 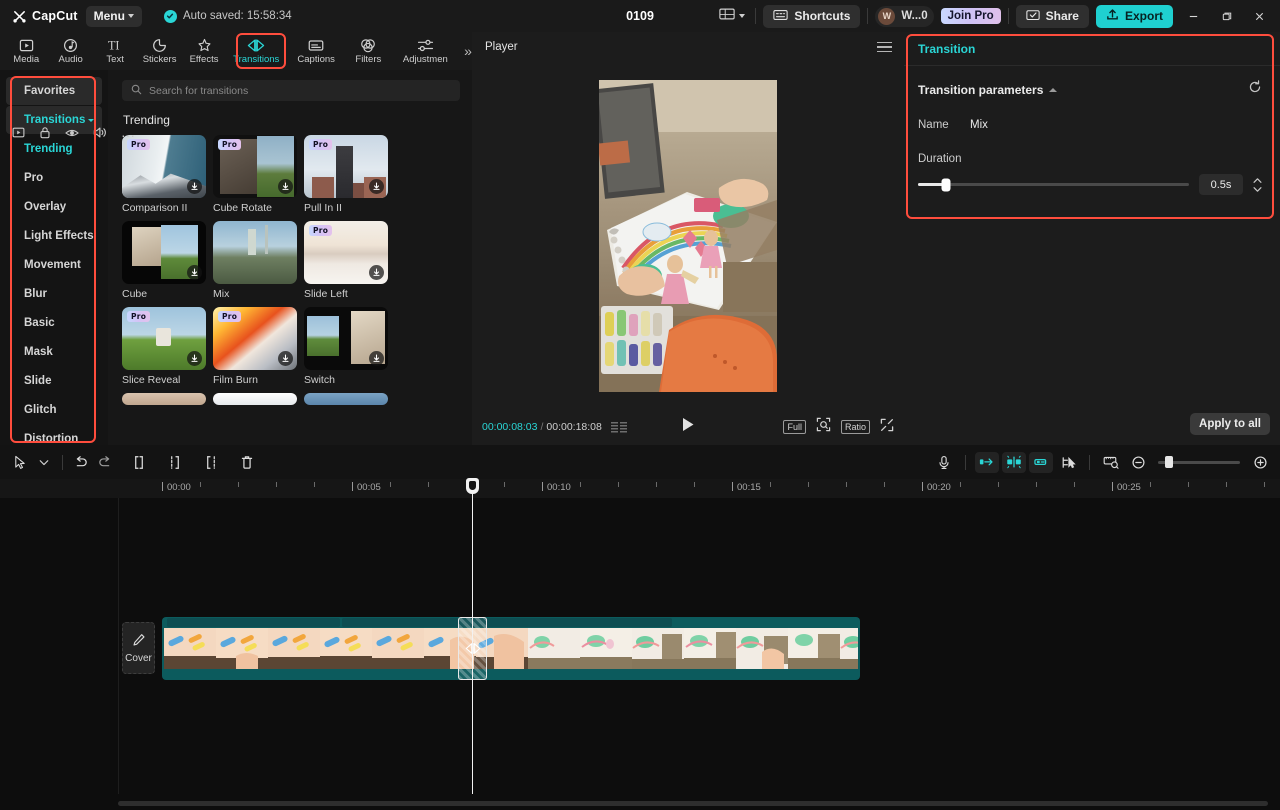 I want to click on fit-timeline-icon, so click(x=1111, y=462).